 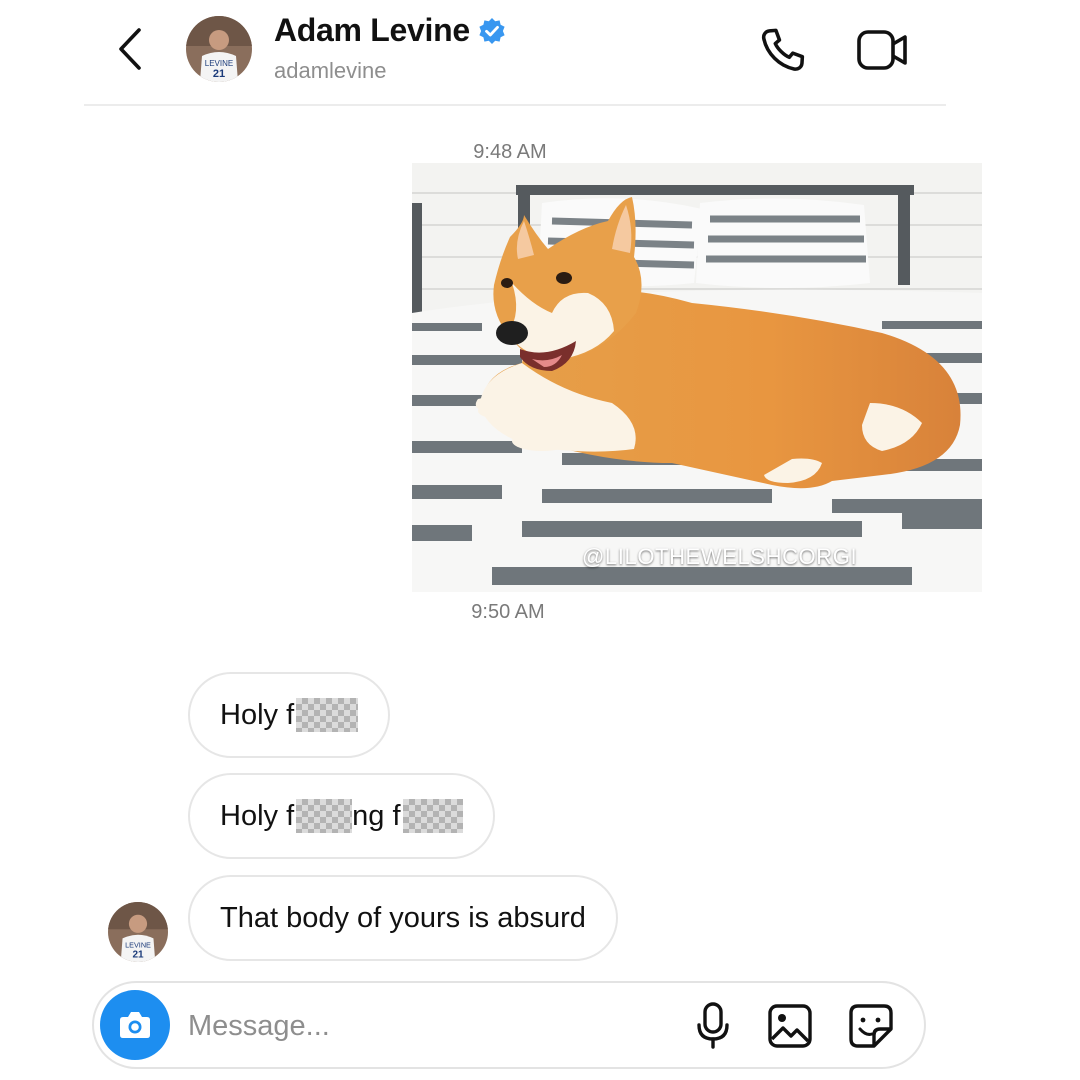 I want to click on voice-message-button, so click(x=713, y=1026).